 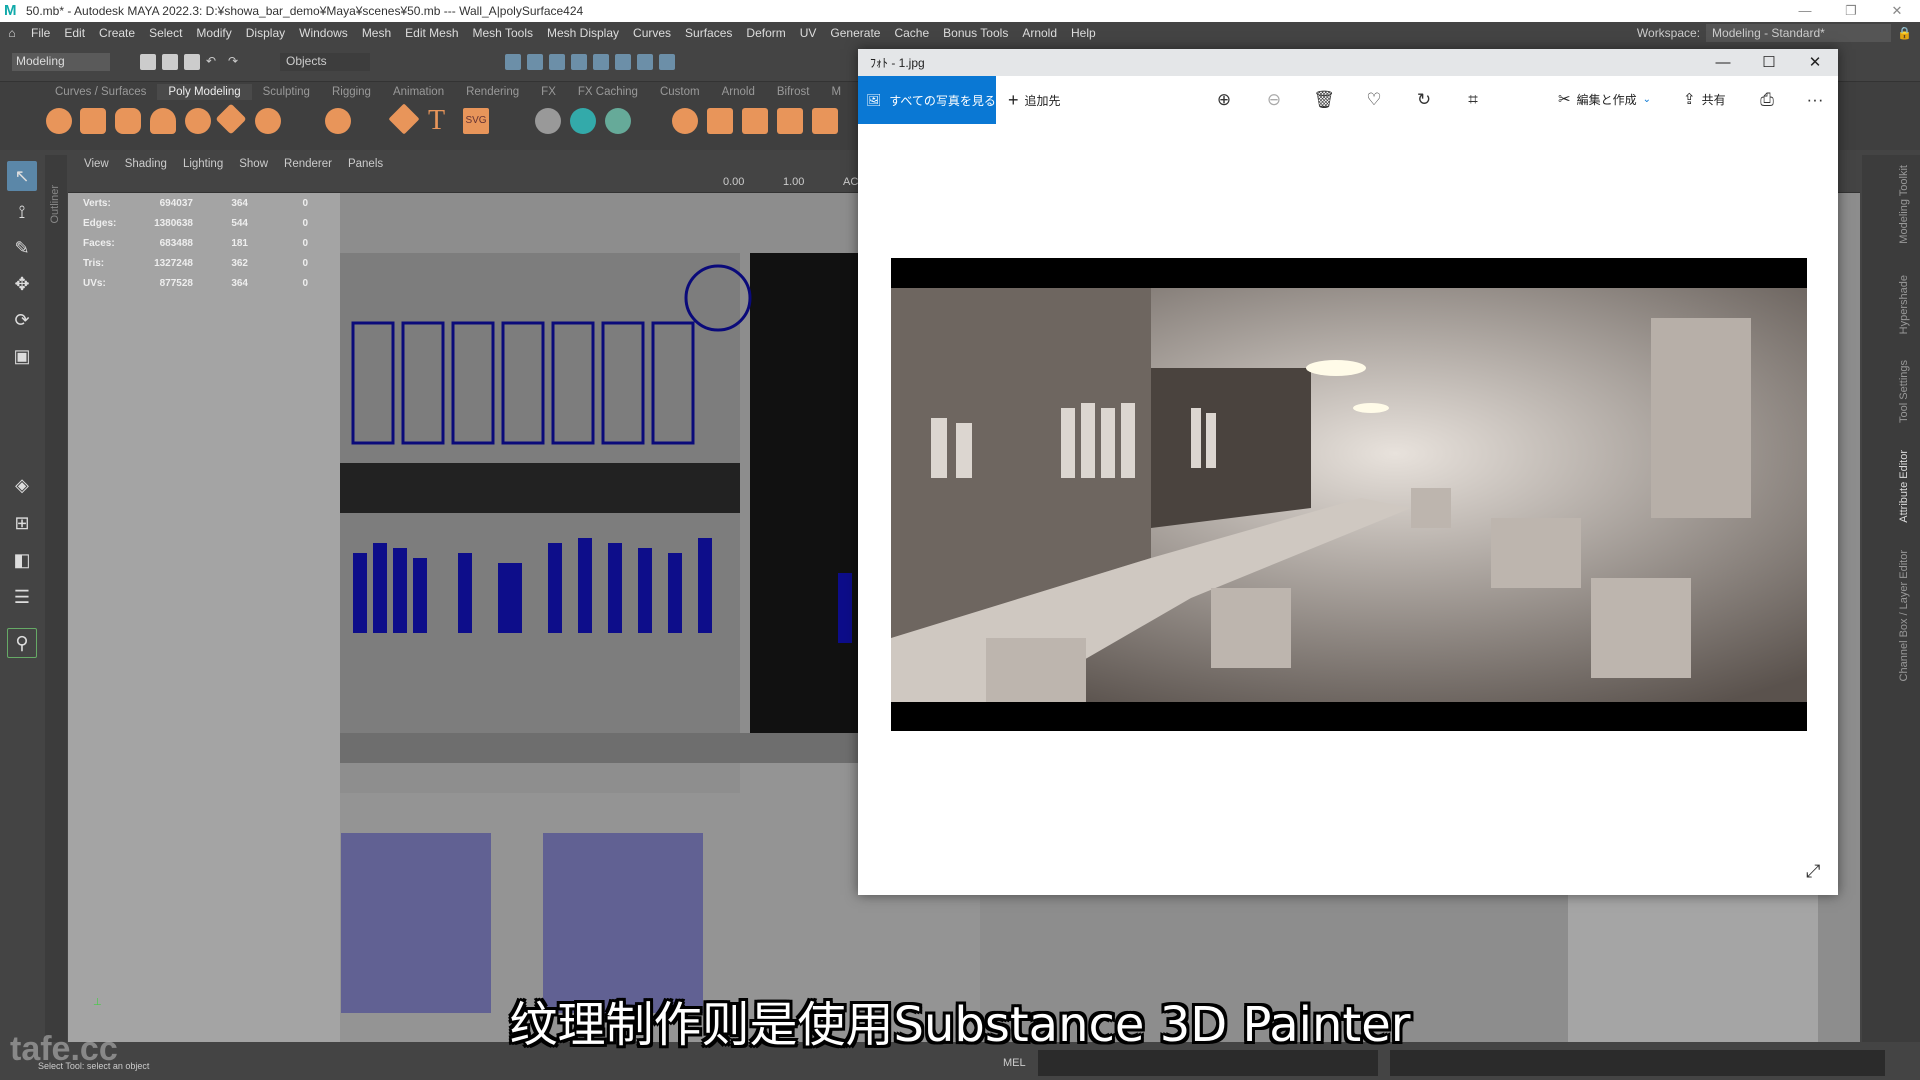 What do you see at coordinates (557, 62) in the screenshot?
I see `snap-point-icon` at bounding box center [557, 62].